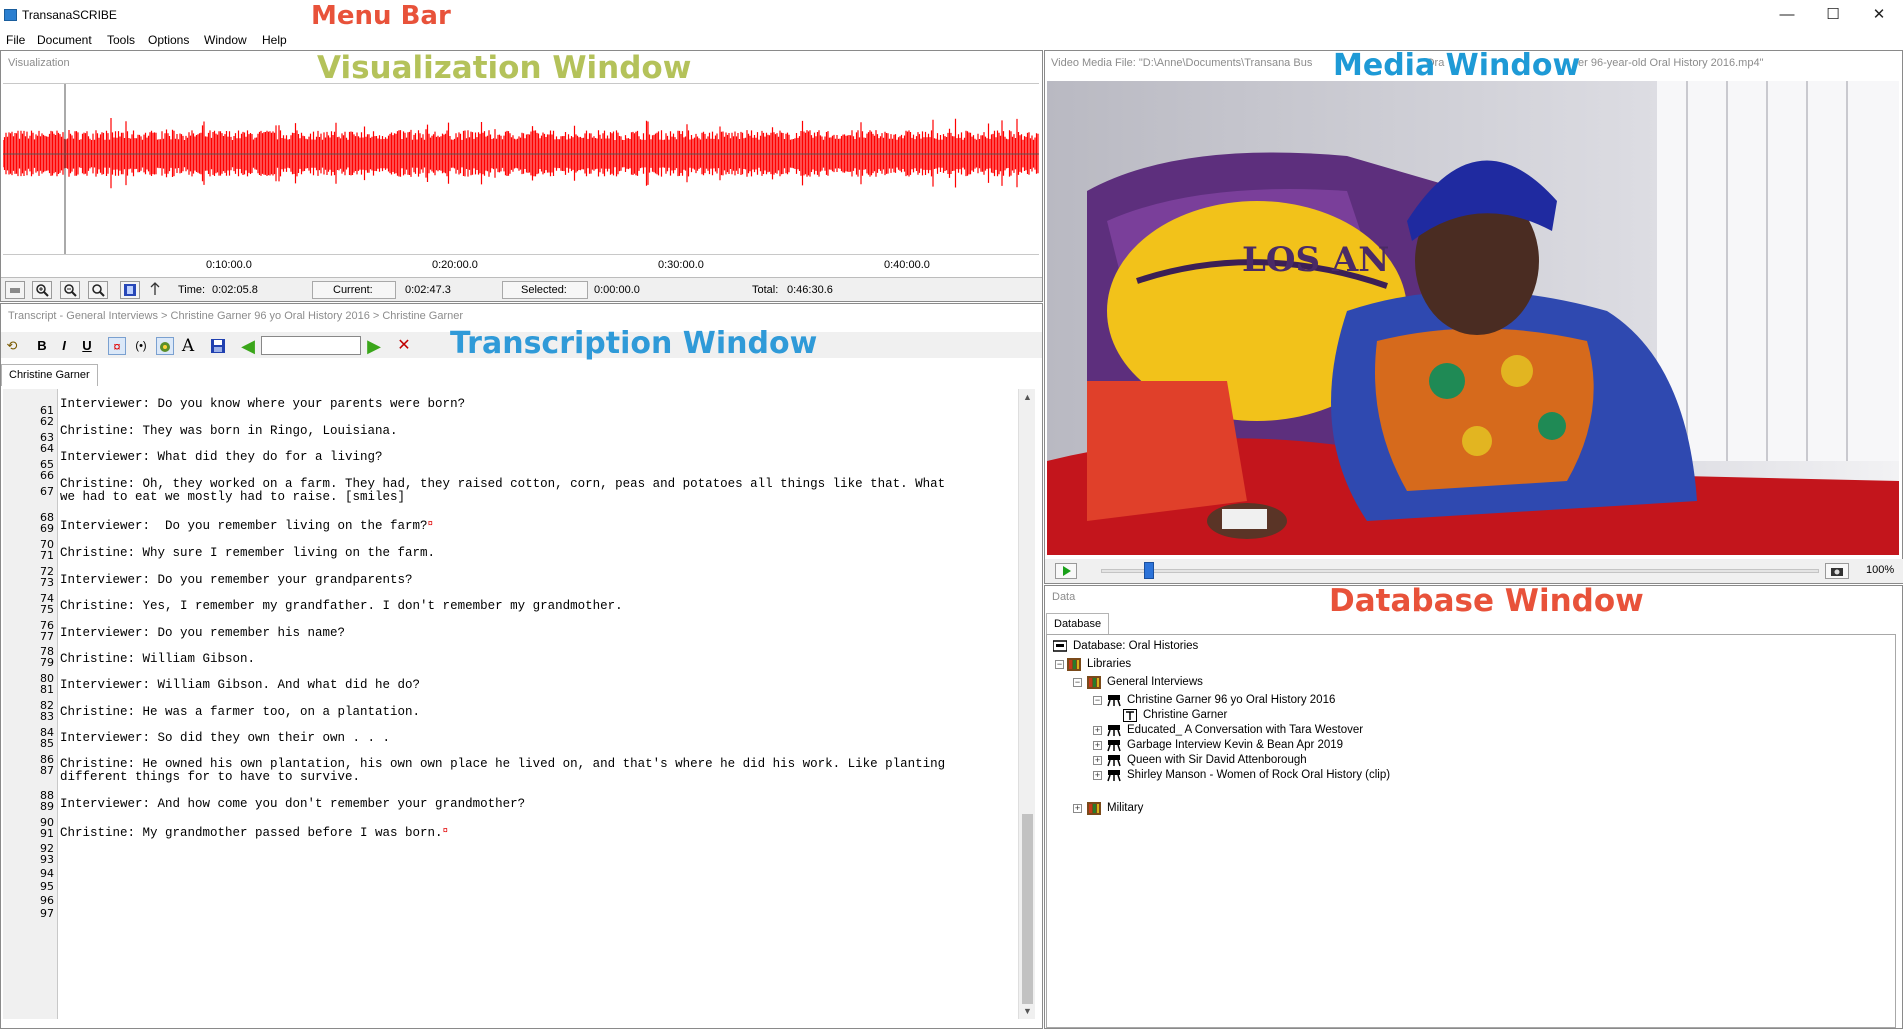  What do you see at coordinates (47, 475) in the screenshot?
I see `line-number: 66` at bounding box center [47, 475].